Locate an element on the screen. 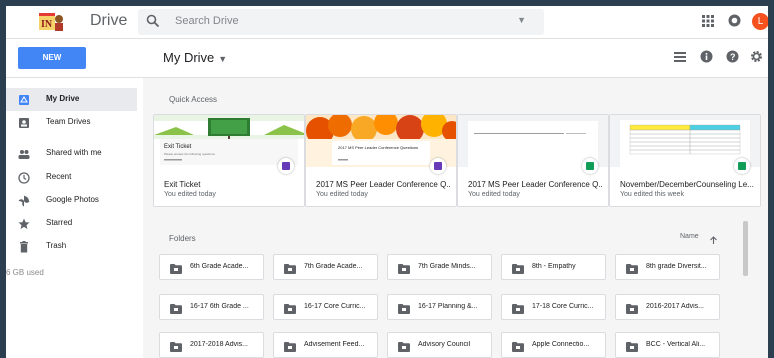  trash-icon is located at coordinates (24, 249).